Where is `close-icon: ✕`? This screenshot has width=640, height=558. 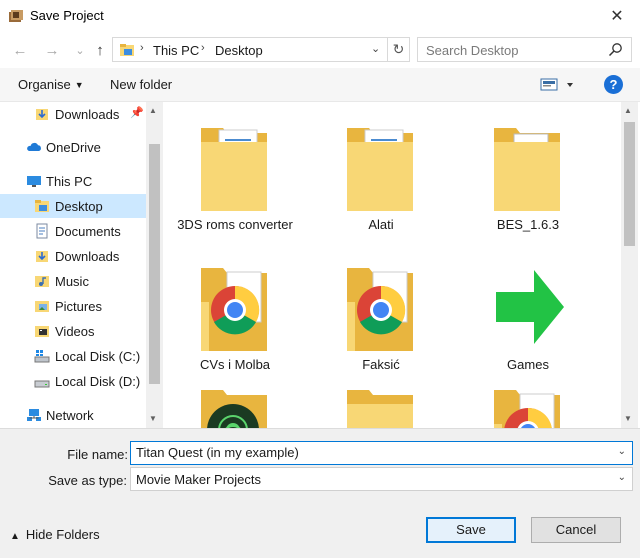
close-icon: ✕ is located at coordinates (617, 16).